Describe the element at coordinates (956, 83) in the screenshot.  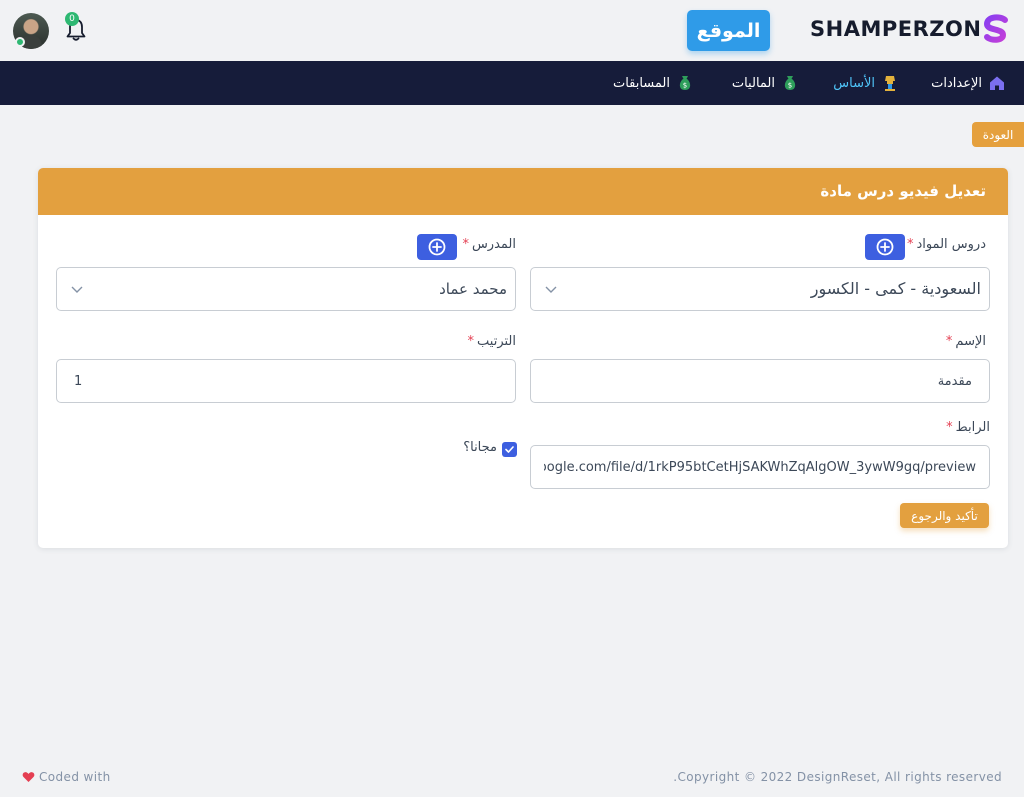
I see `nav-label-settings: الإعدادات` at that location.